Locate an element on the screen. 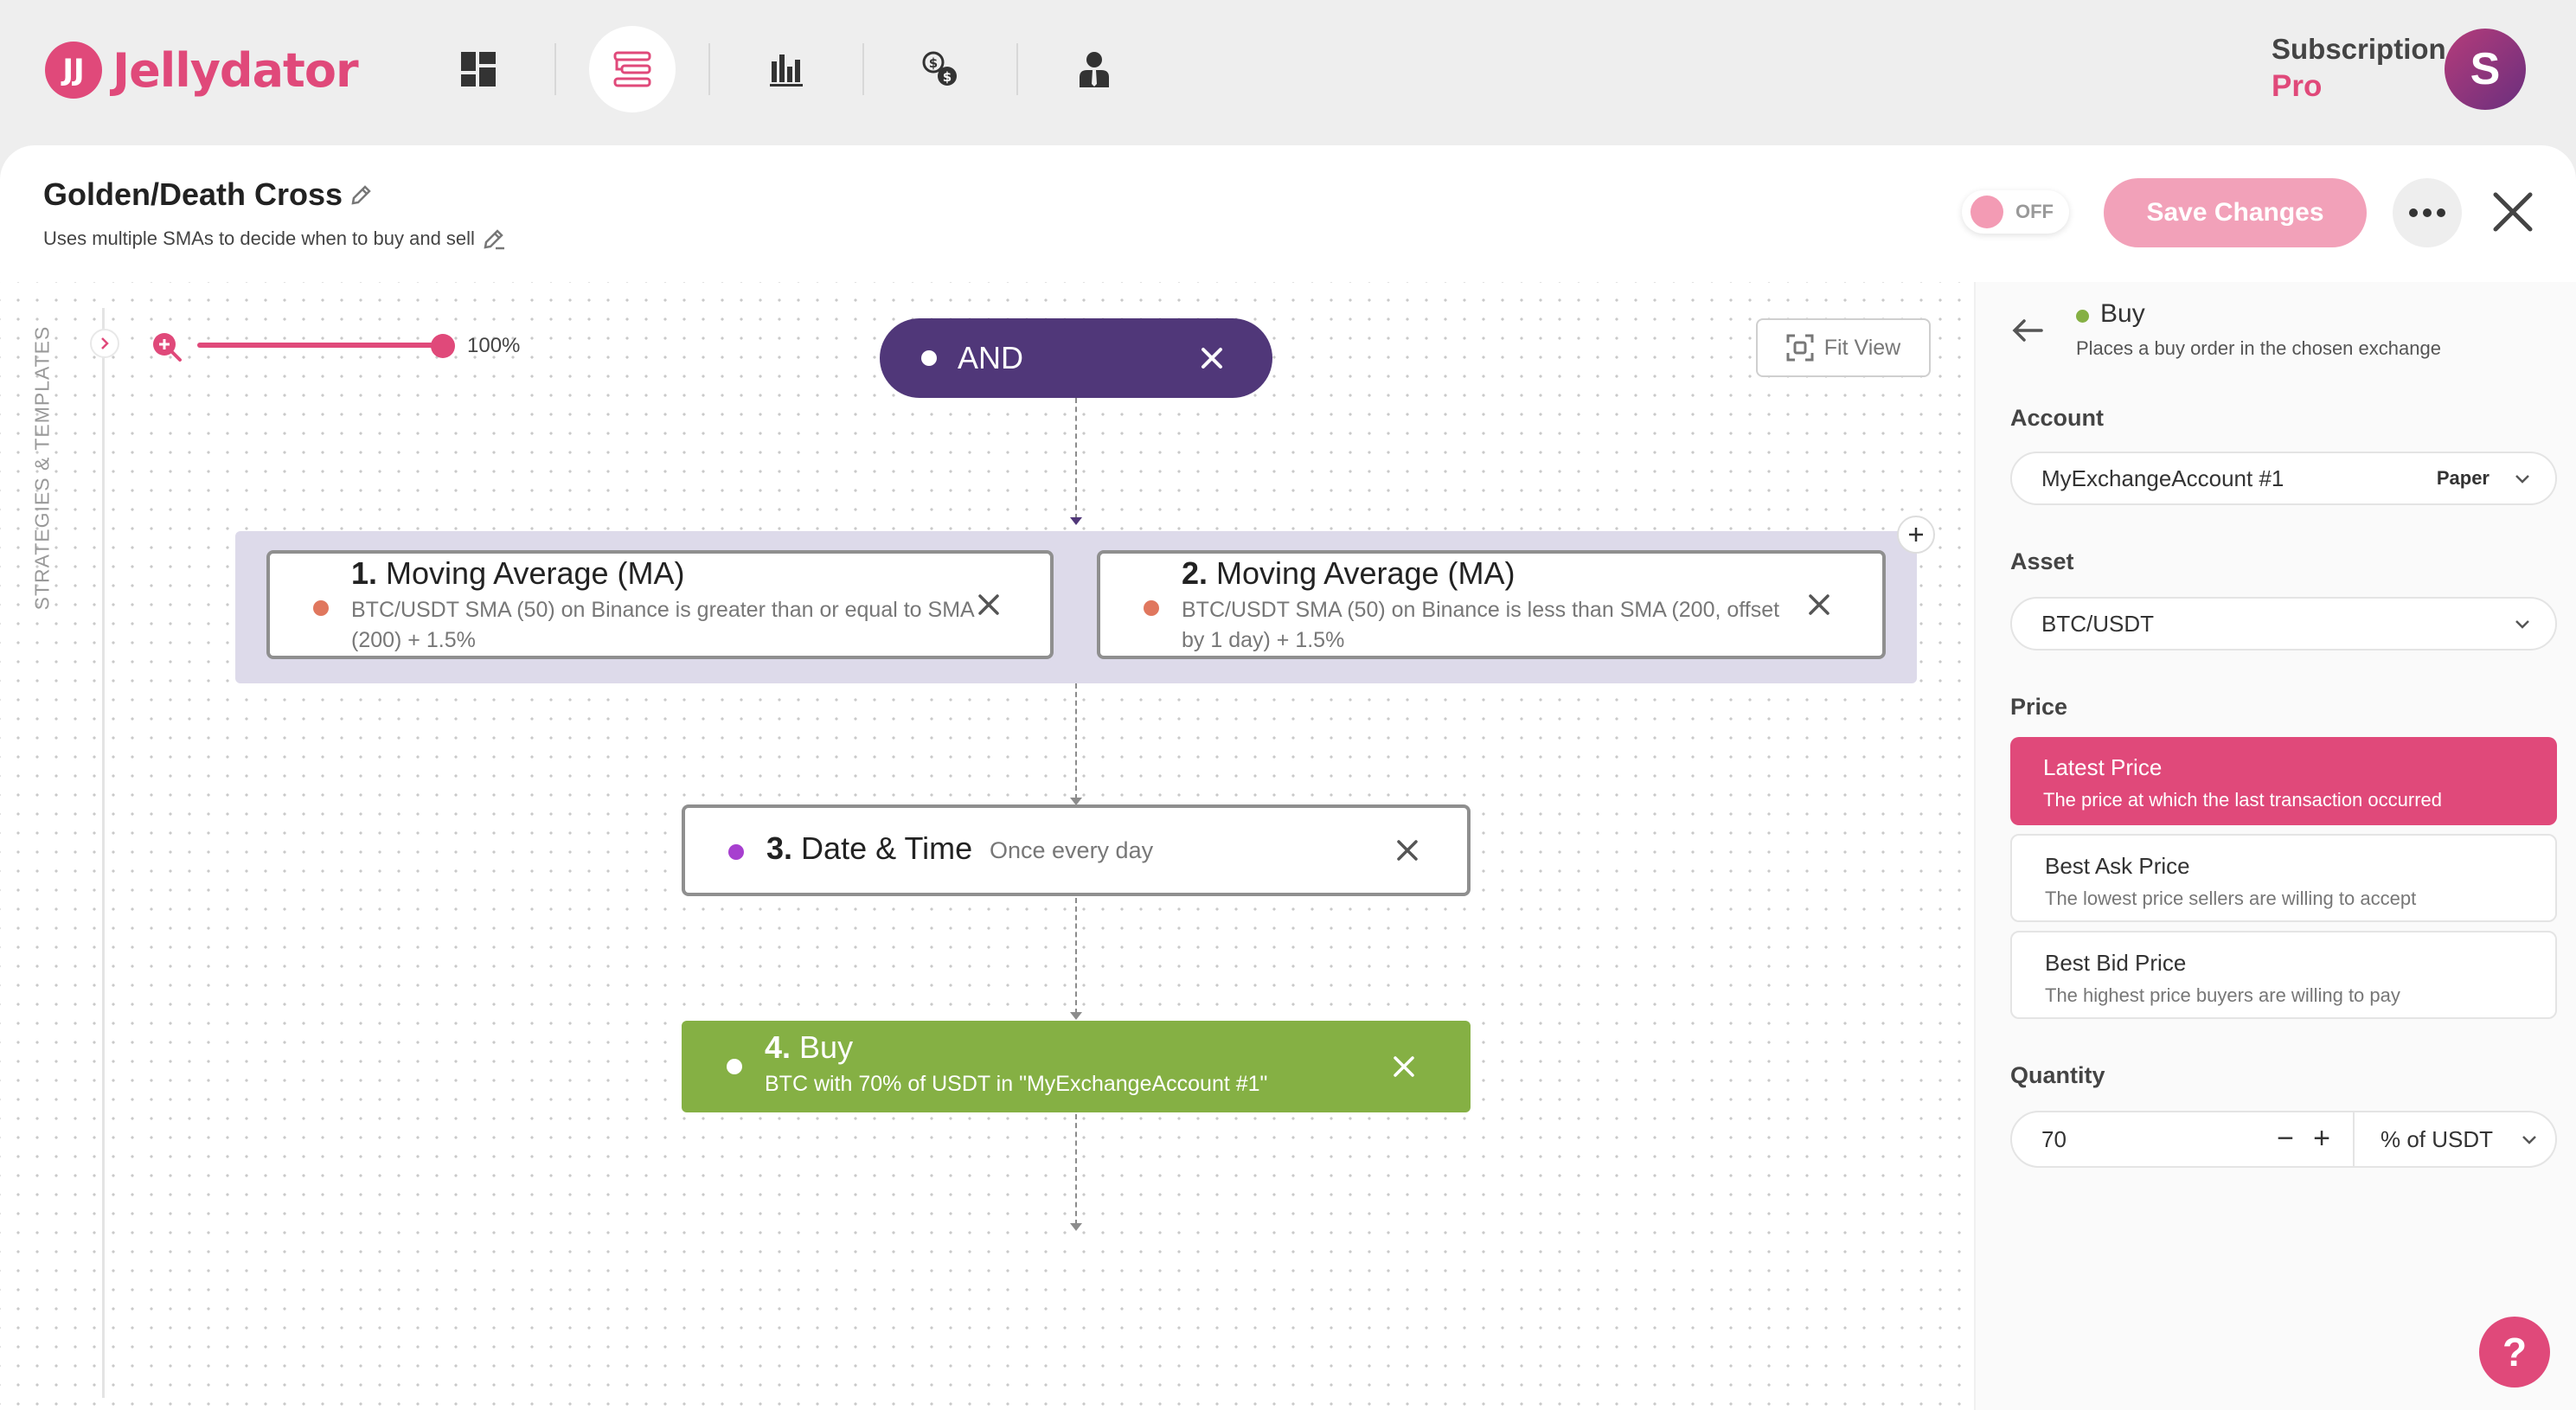  close-editor-button is located at coordinates (2512, 211).